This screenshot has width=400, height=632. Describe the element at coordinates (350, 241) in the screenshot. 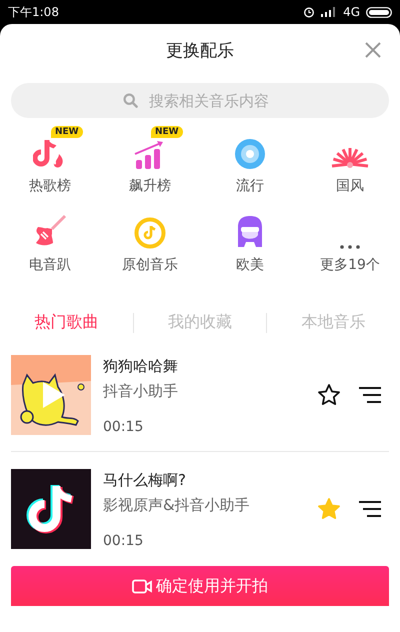

I see `category-item: 更多19个` at that location.